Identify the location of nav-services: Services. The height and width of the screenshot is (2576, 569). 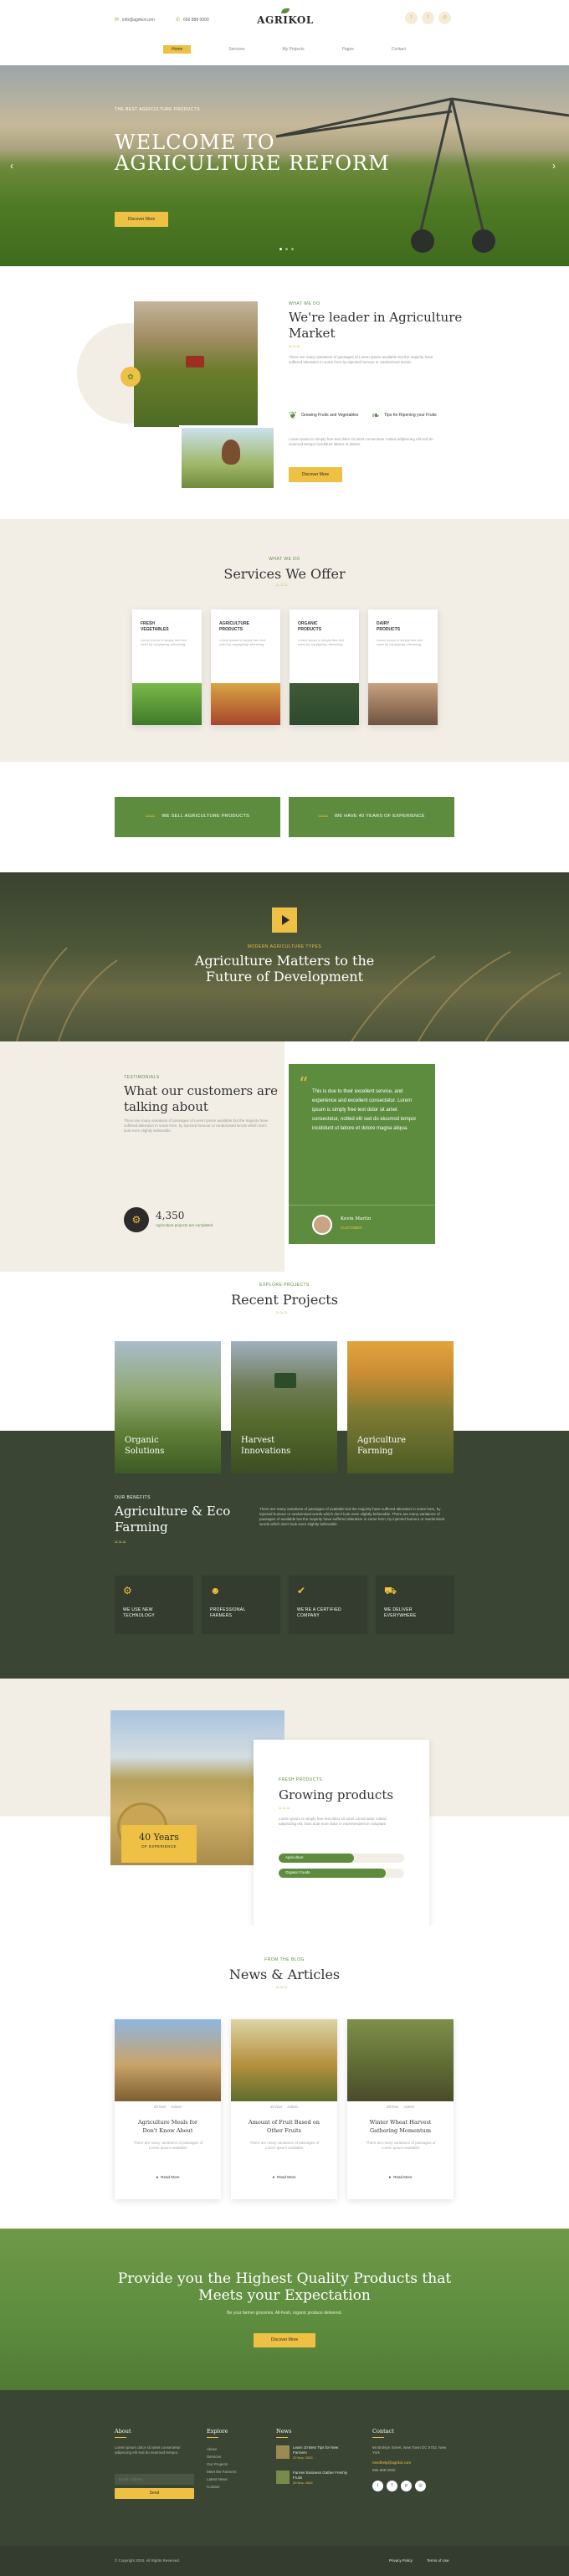
(236, 50).